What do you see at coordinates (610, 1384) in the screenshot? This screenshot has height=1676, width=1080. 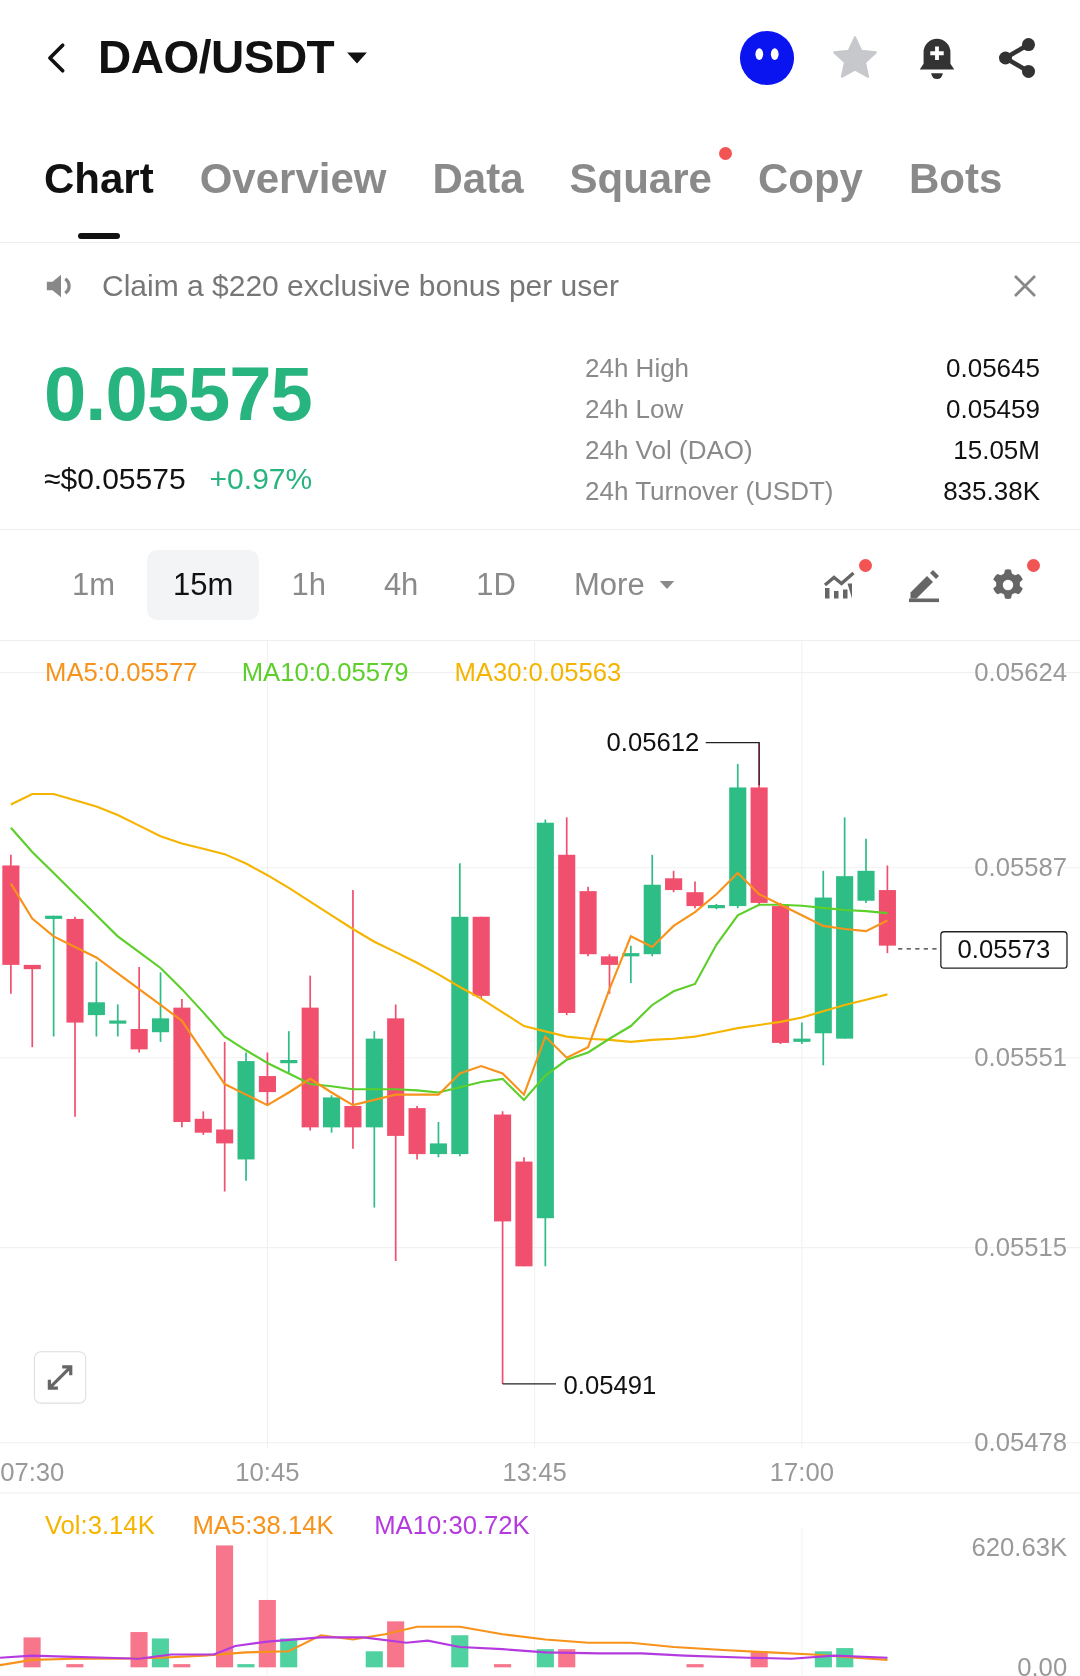 I see `low-price-label: 0.05491` at bounding box center [610, 1384].